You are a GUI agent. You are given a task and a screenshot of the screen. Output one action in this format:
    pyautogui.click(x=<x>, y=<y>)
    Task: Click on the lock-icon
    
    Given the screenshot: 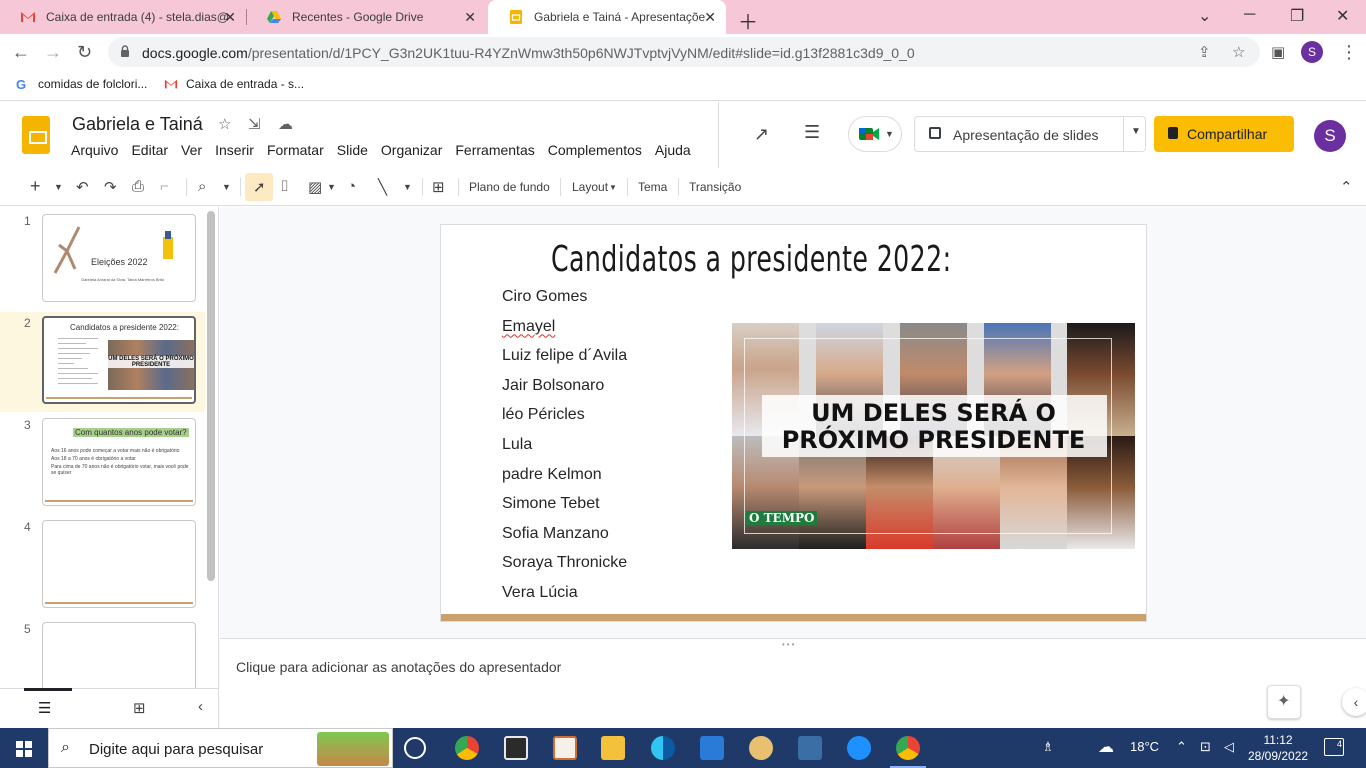 What is the action you would take?
    pyautogui.click(x=125, y=51)
    